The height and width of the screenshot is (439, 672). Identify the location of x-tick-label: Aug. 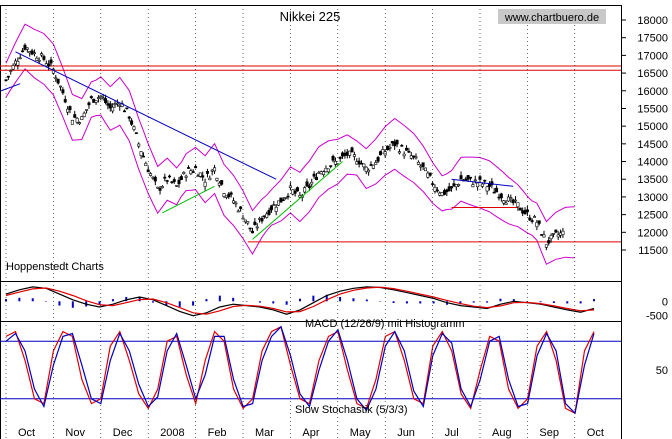
(502, 433).